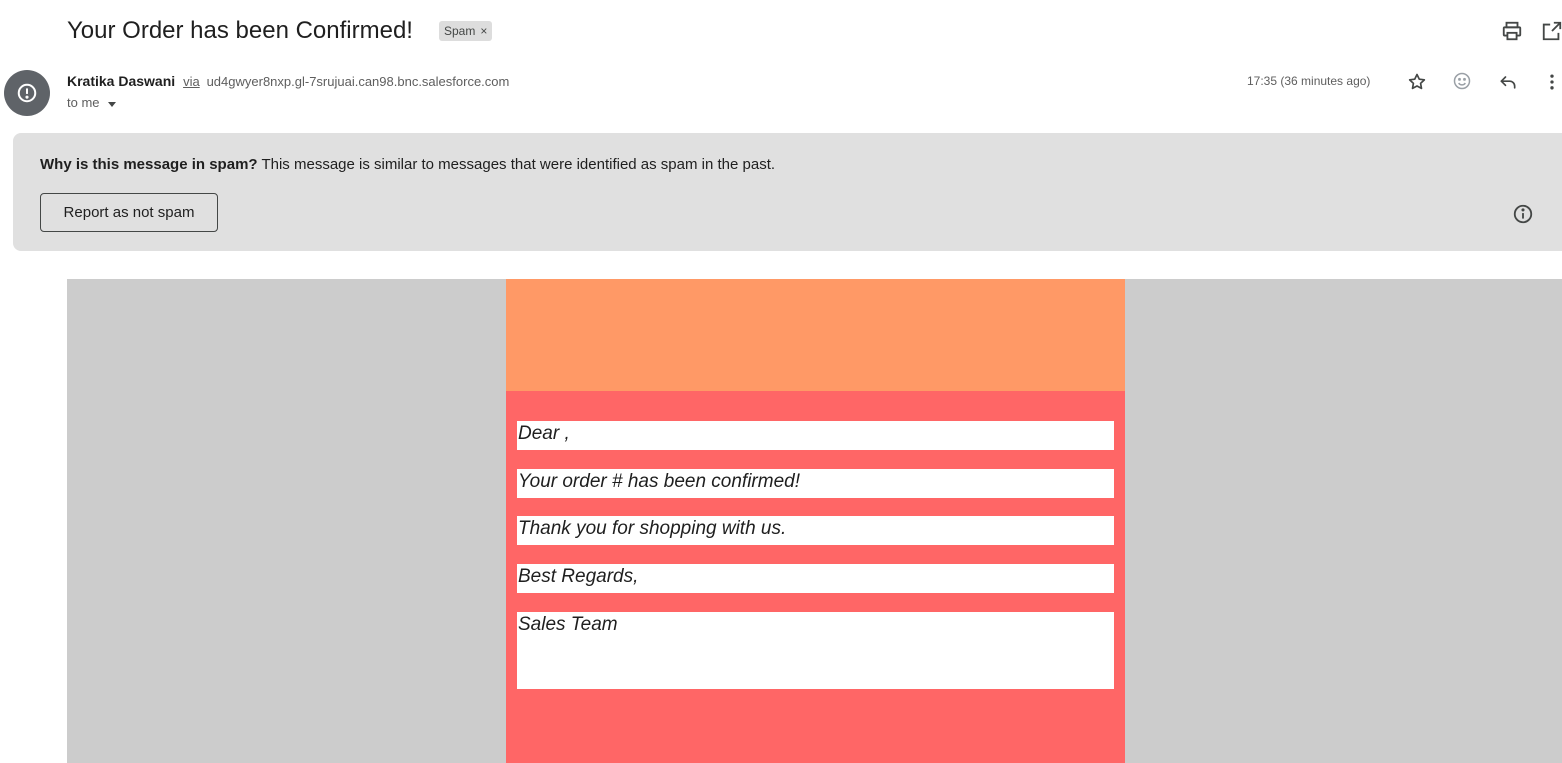 The image size is (1562, 763). I want to click on remove-label-icon: ×, so click(483, 31).